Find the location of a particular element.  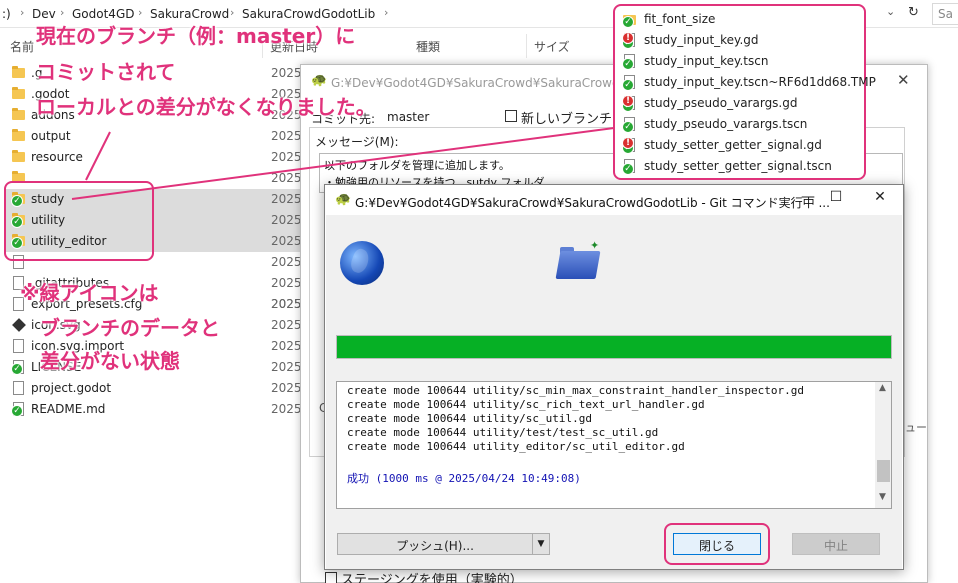

list-item: ✓ study_setter_getter_signal.tscn is located at coordinates (742, 166).